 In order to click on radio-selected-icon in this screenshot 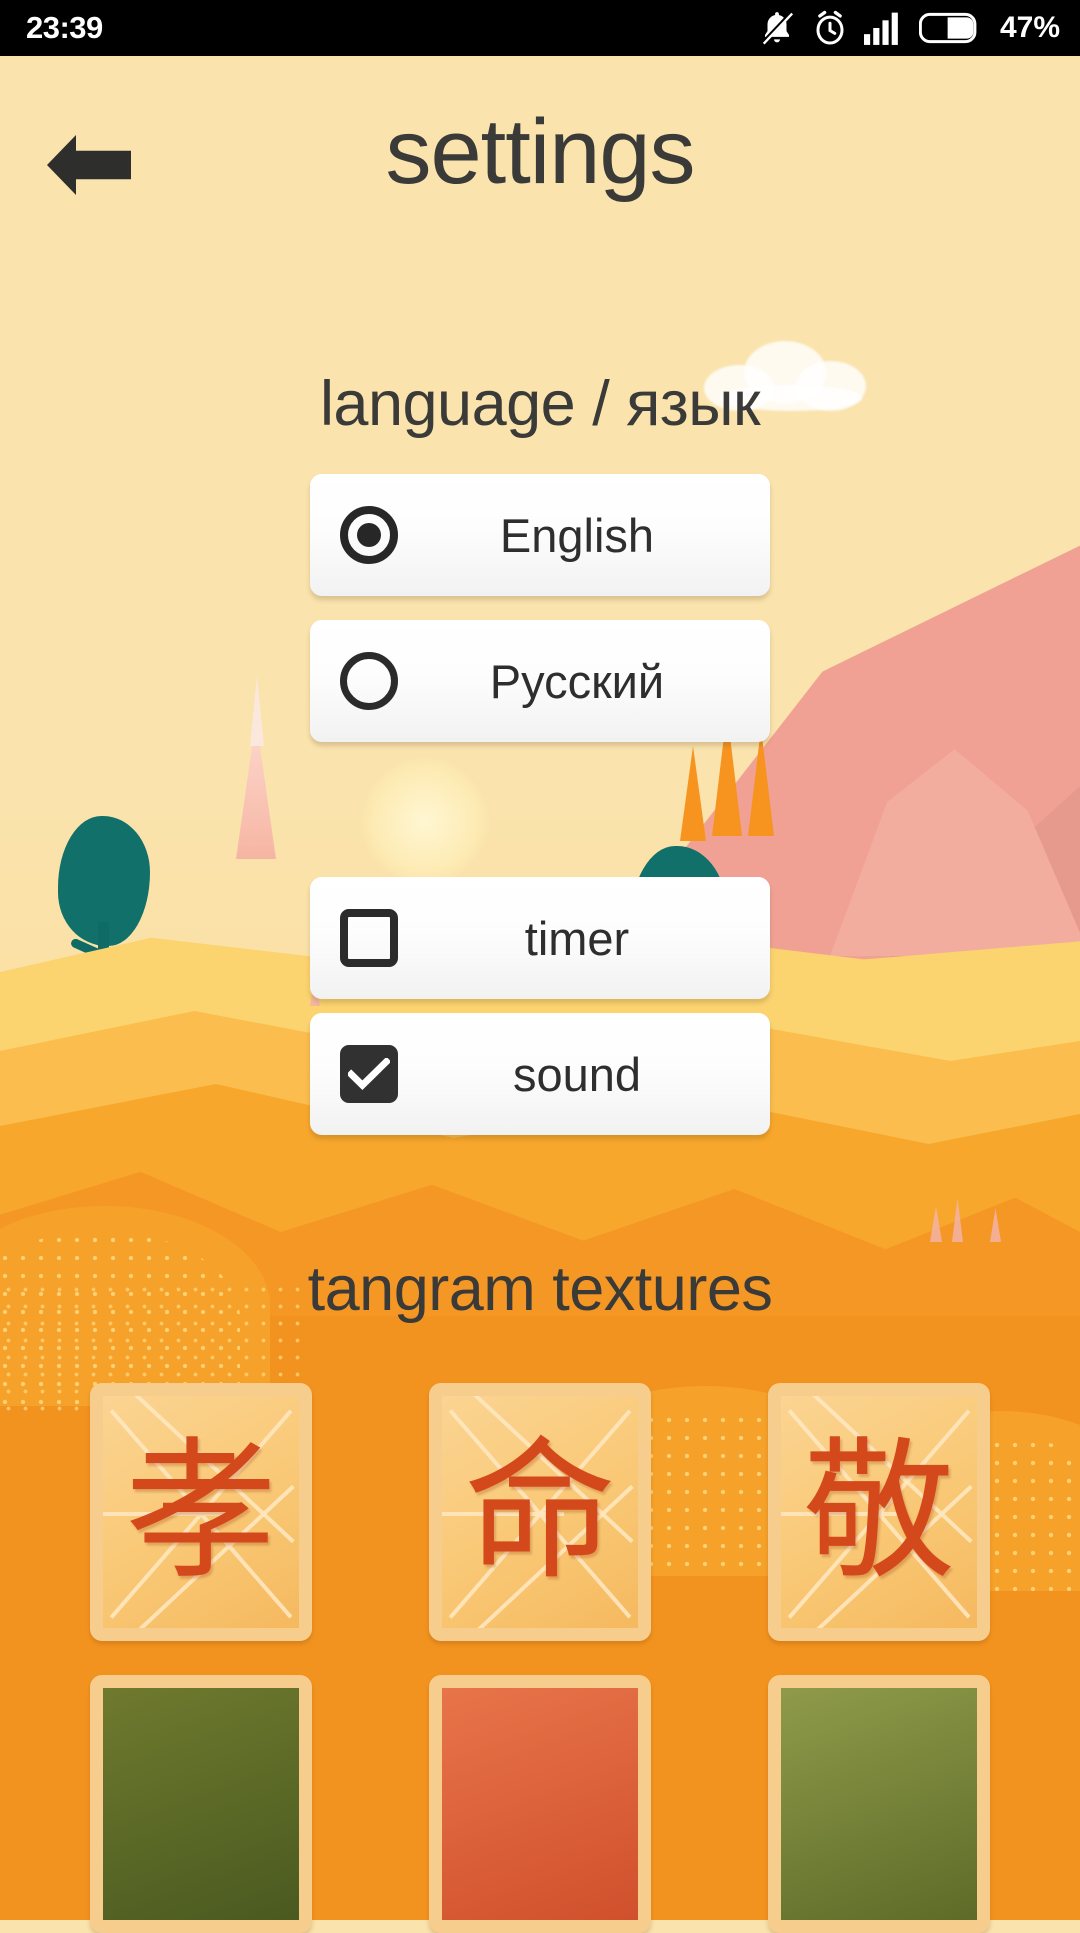, I will do `click(369, 535)`.